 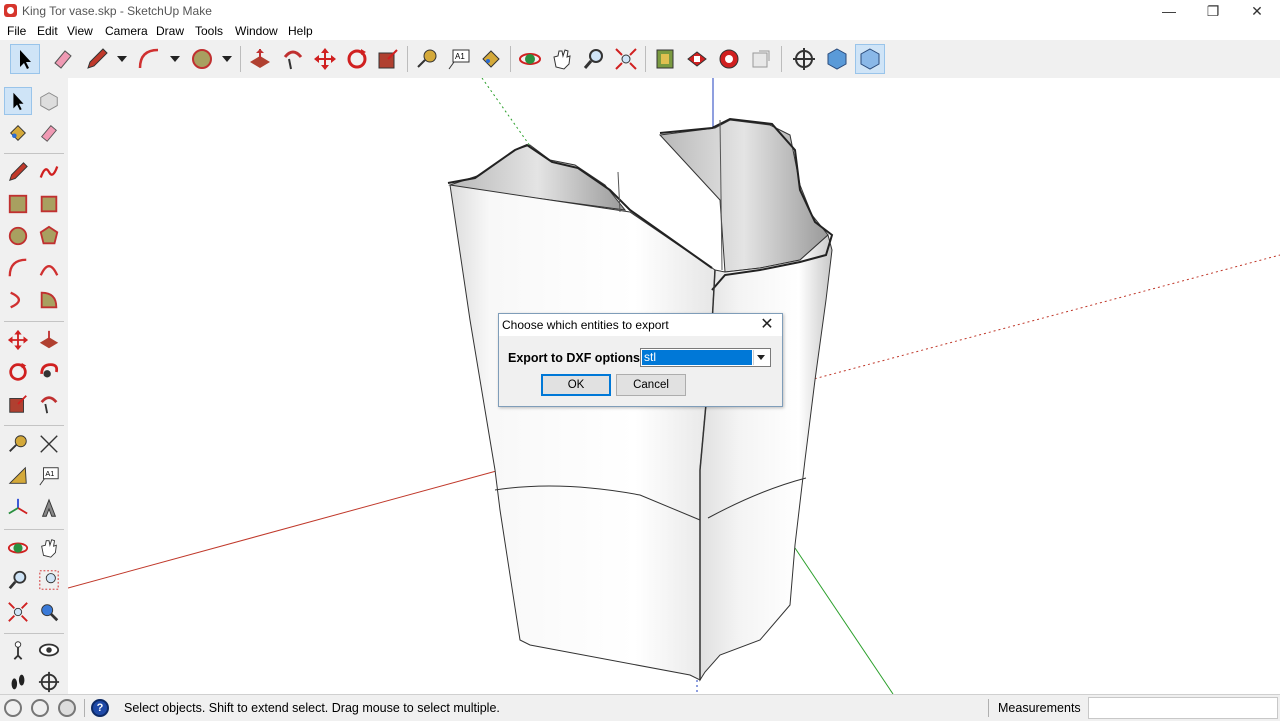 I want to click on export-options-select: stl, so click(x=705, y=357).